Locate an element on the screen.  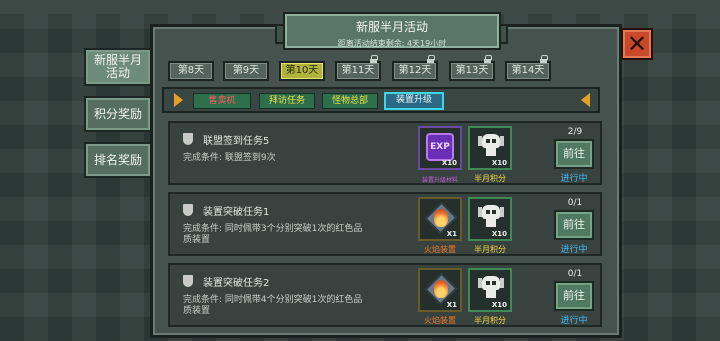
task-title: 装置突破任务2 is located at coordinates (236, 283).